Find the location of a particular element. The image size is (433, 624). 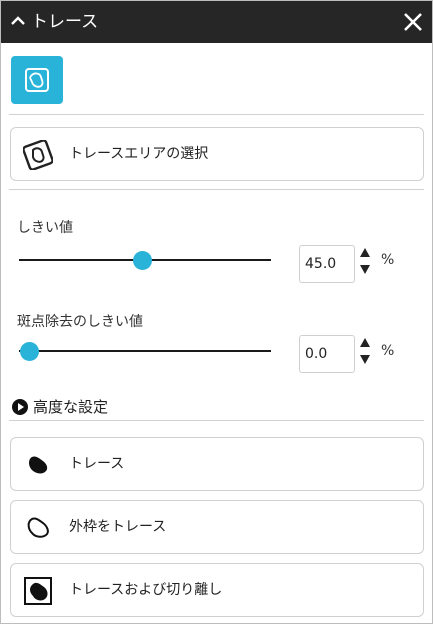

trace-fill-icon is located at coordinates (38, 465).